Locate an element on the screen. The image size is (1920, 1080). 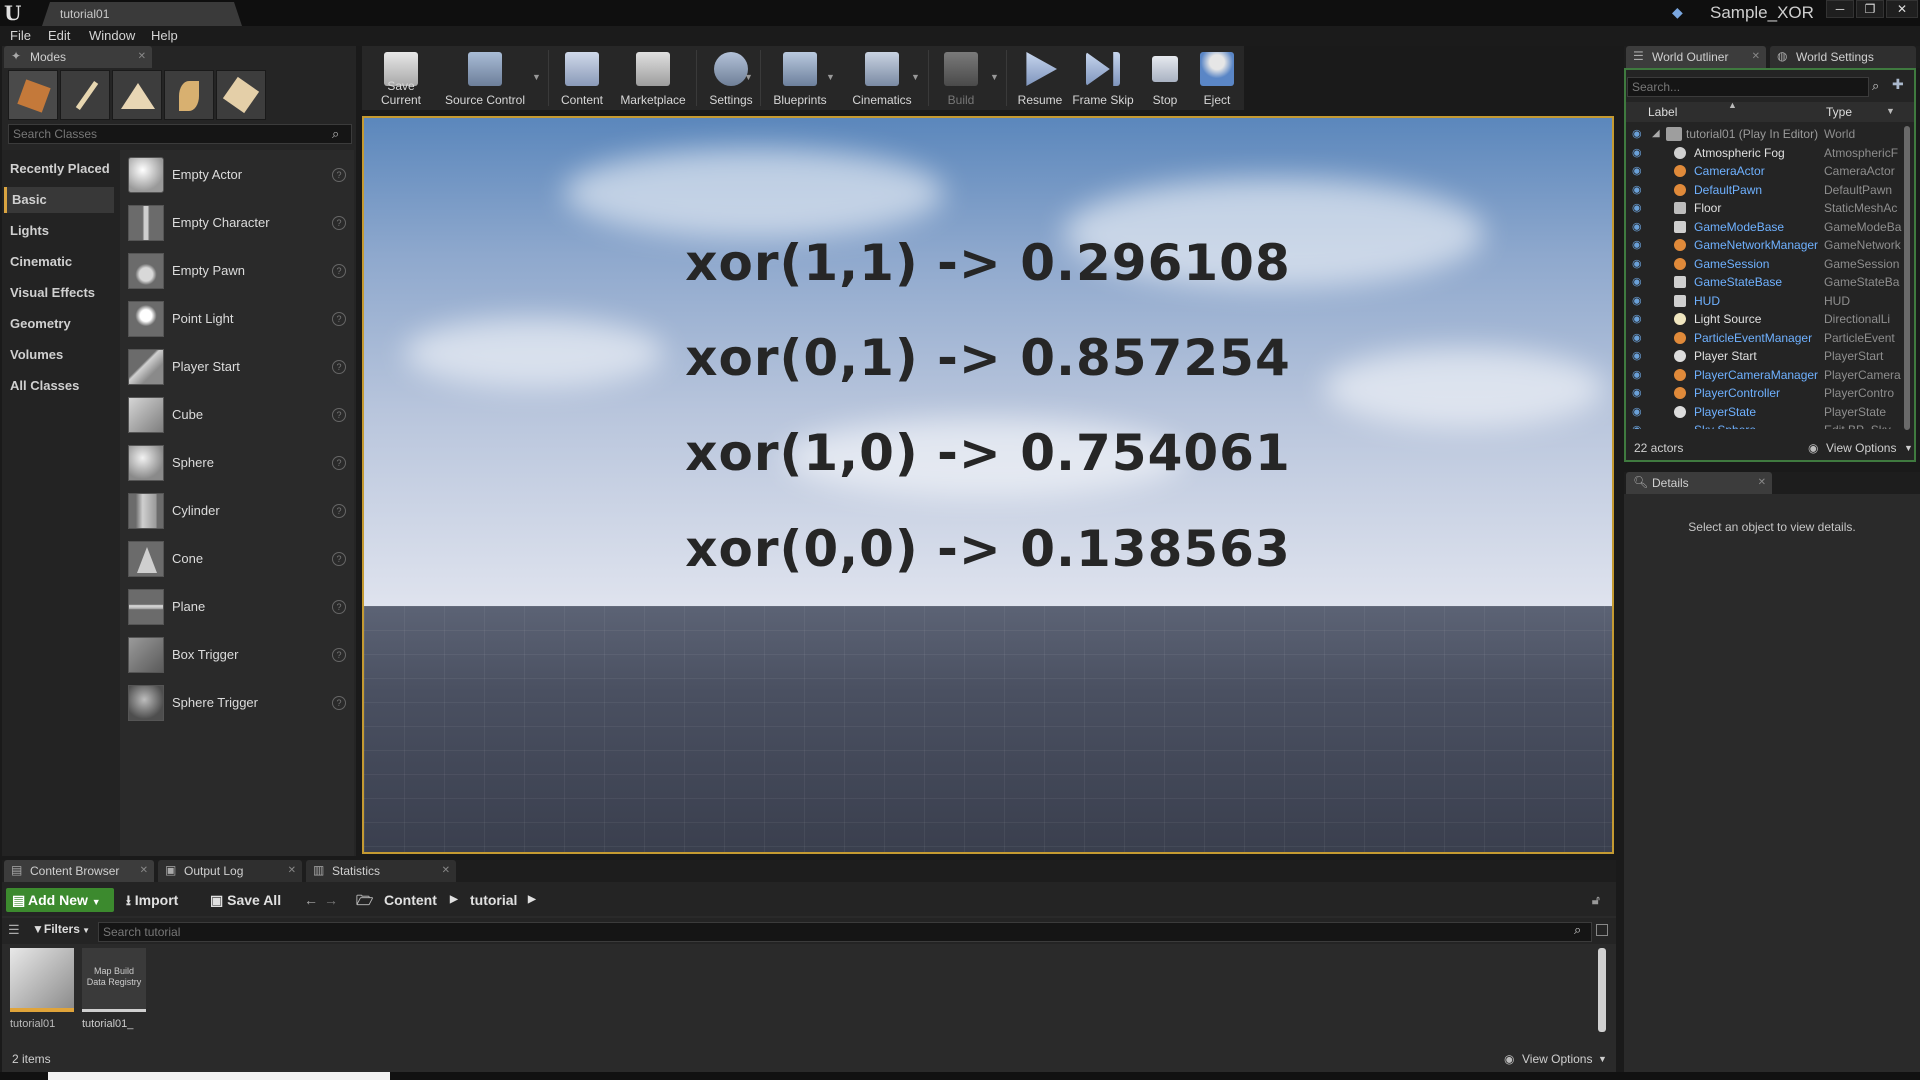
sources-toggle-icon: ☰ is located at coordinates (14, 930).